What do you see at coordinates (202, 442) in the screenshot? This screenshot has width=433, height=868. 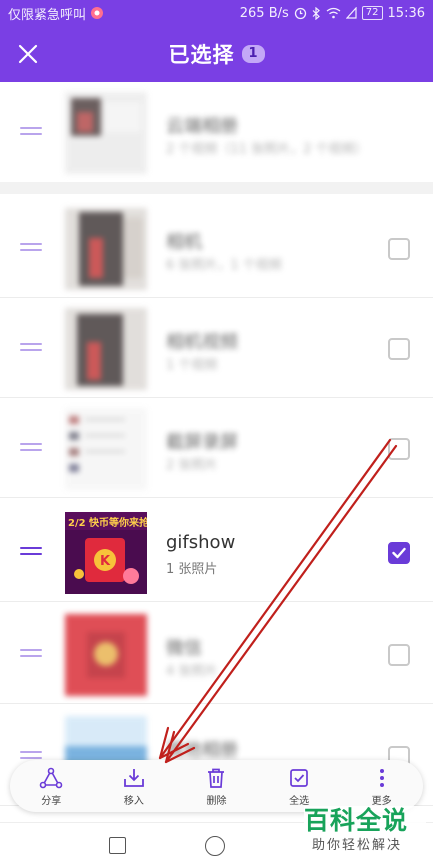 I see `album-name: 截屏录屏` at bounding box center [202, 442].